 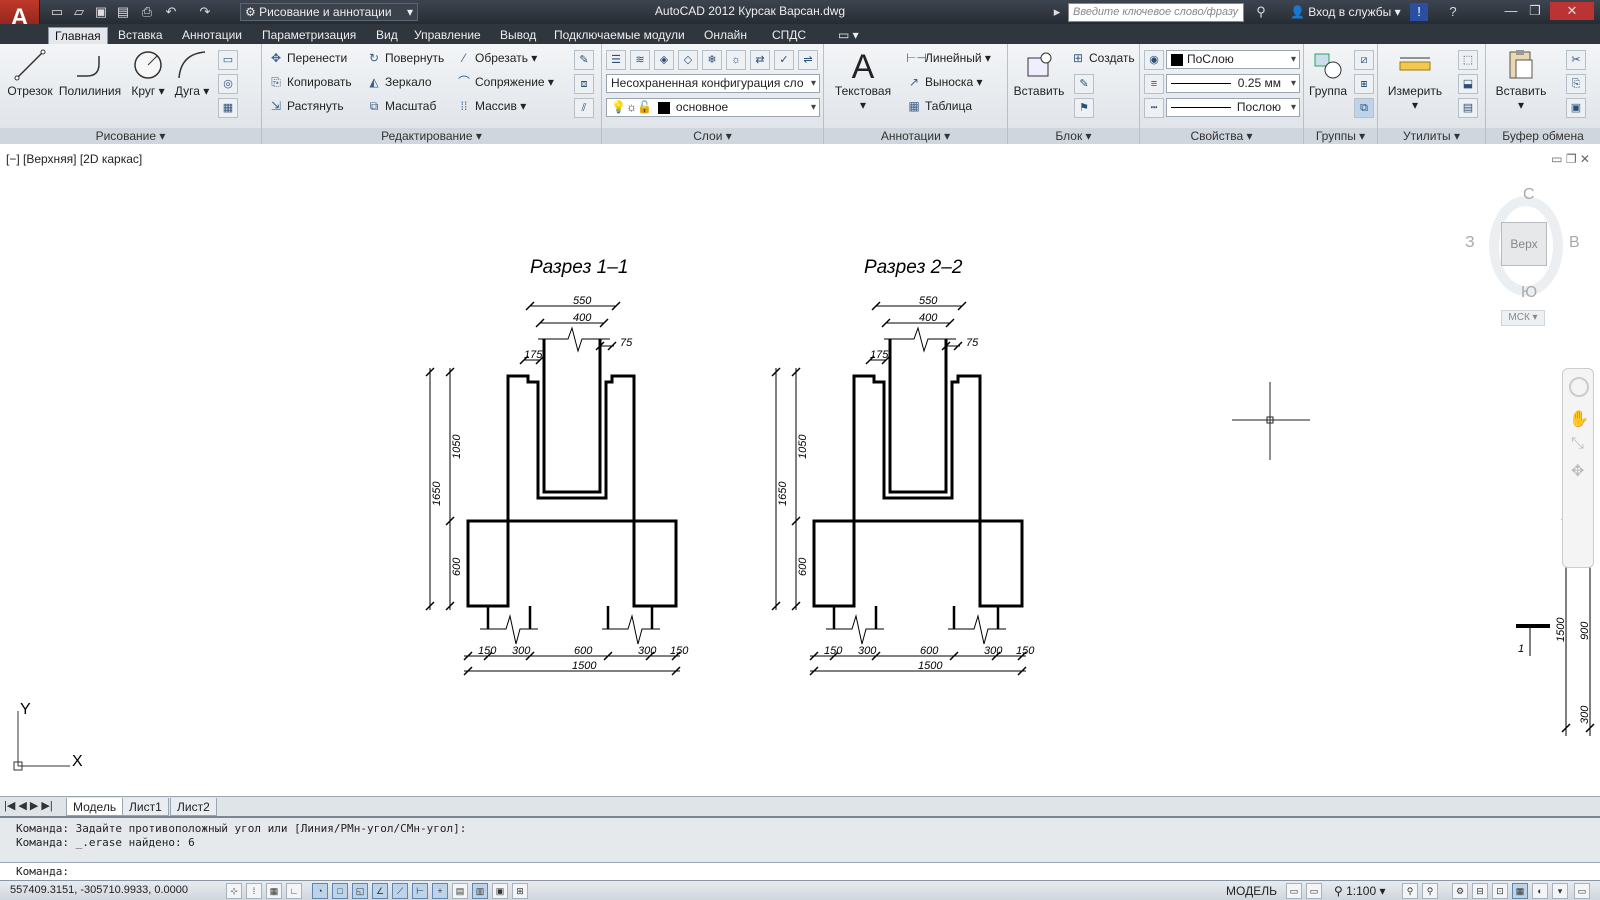 I want to click on tab-output: Вывод, so click(x=518, y=35).